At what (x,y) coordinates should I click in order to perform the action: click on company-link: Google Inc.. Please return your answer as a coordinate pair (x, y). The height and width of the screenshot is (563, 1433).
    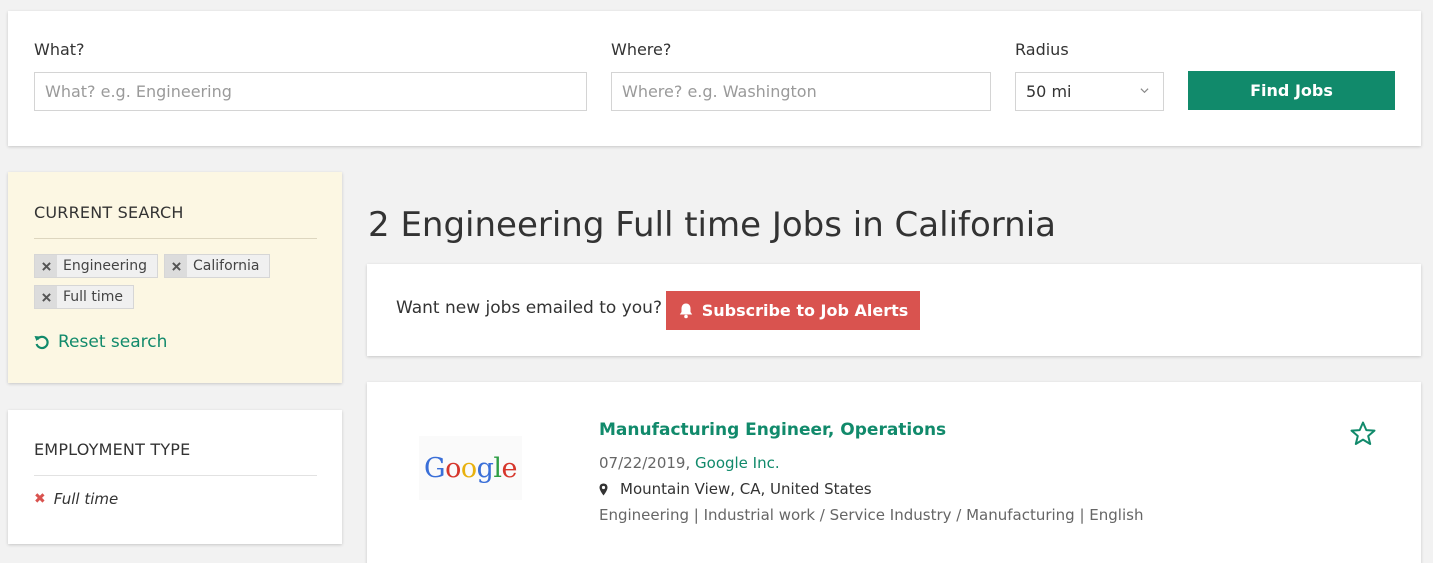
    Looking at the image, I should click on (737, 463).